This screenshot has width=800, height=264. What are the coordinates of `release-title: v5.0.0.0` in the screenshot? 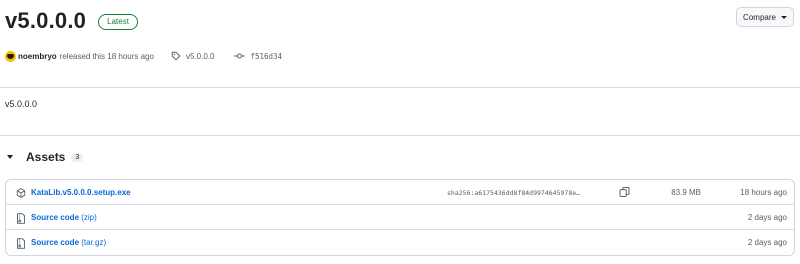 It's located at (45, 21).